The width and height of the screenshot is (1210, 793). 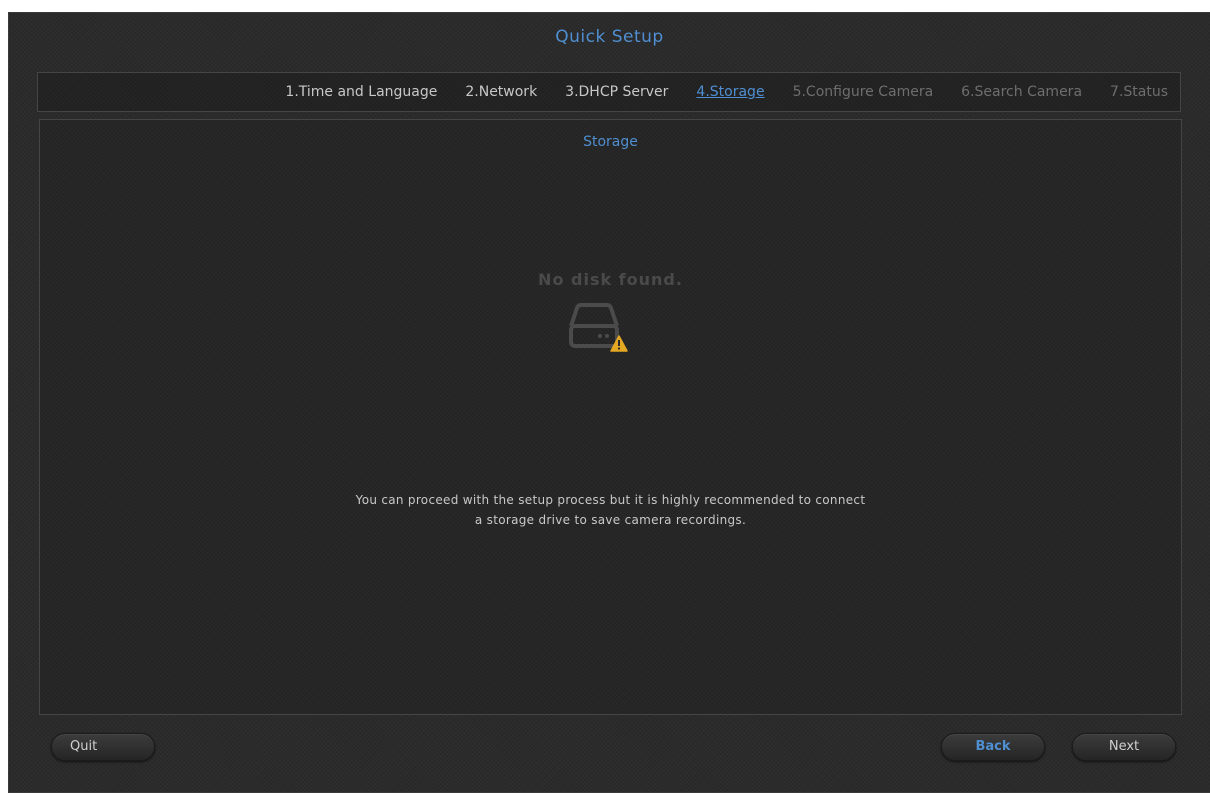 I want to click on step-configure-camera: 5.Configure Camera, so click(x=863, y=92).